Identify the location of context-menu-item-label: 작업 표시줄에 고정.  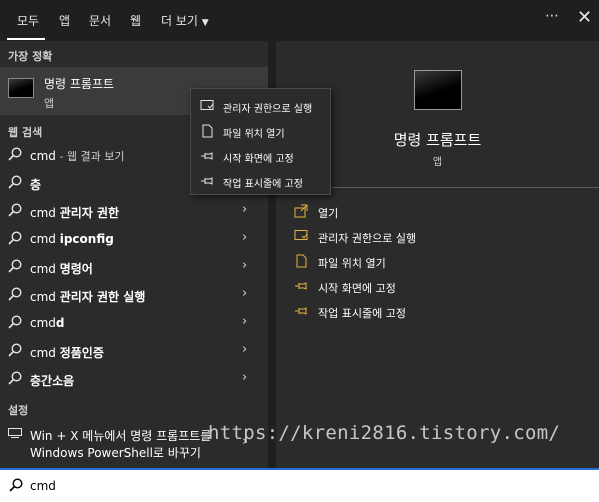
(263, 184).